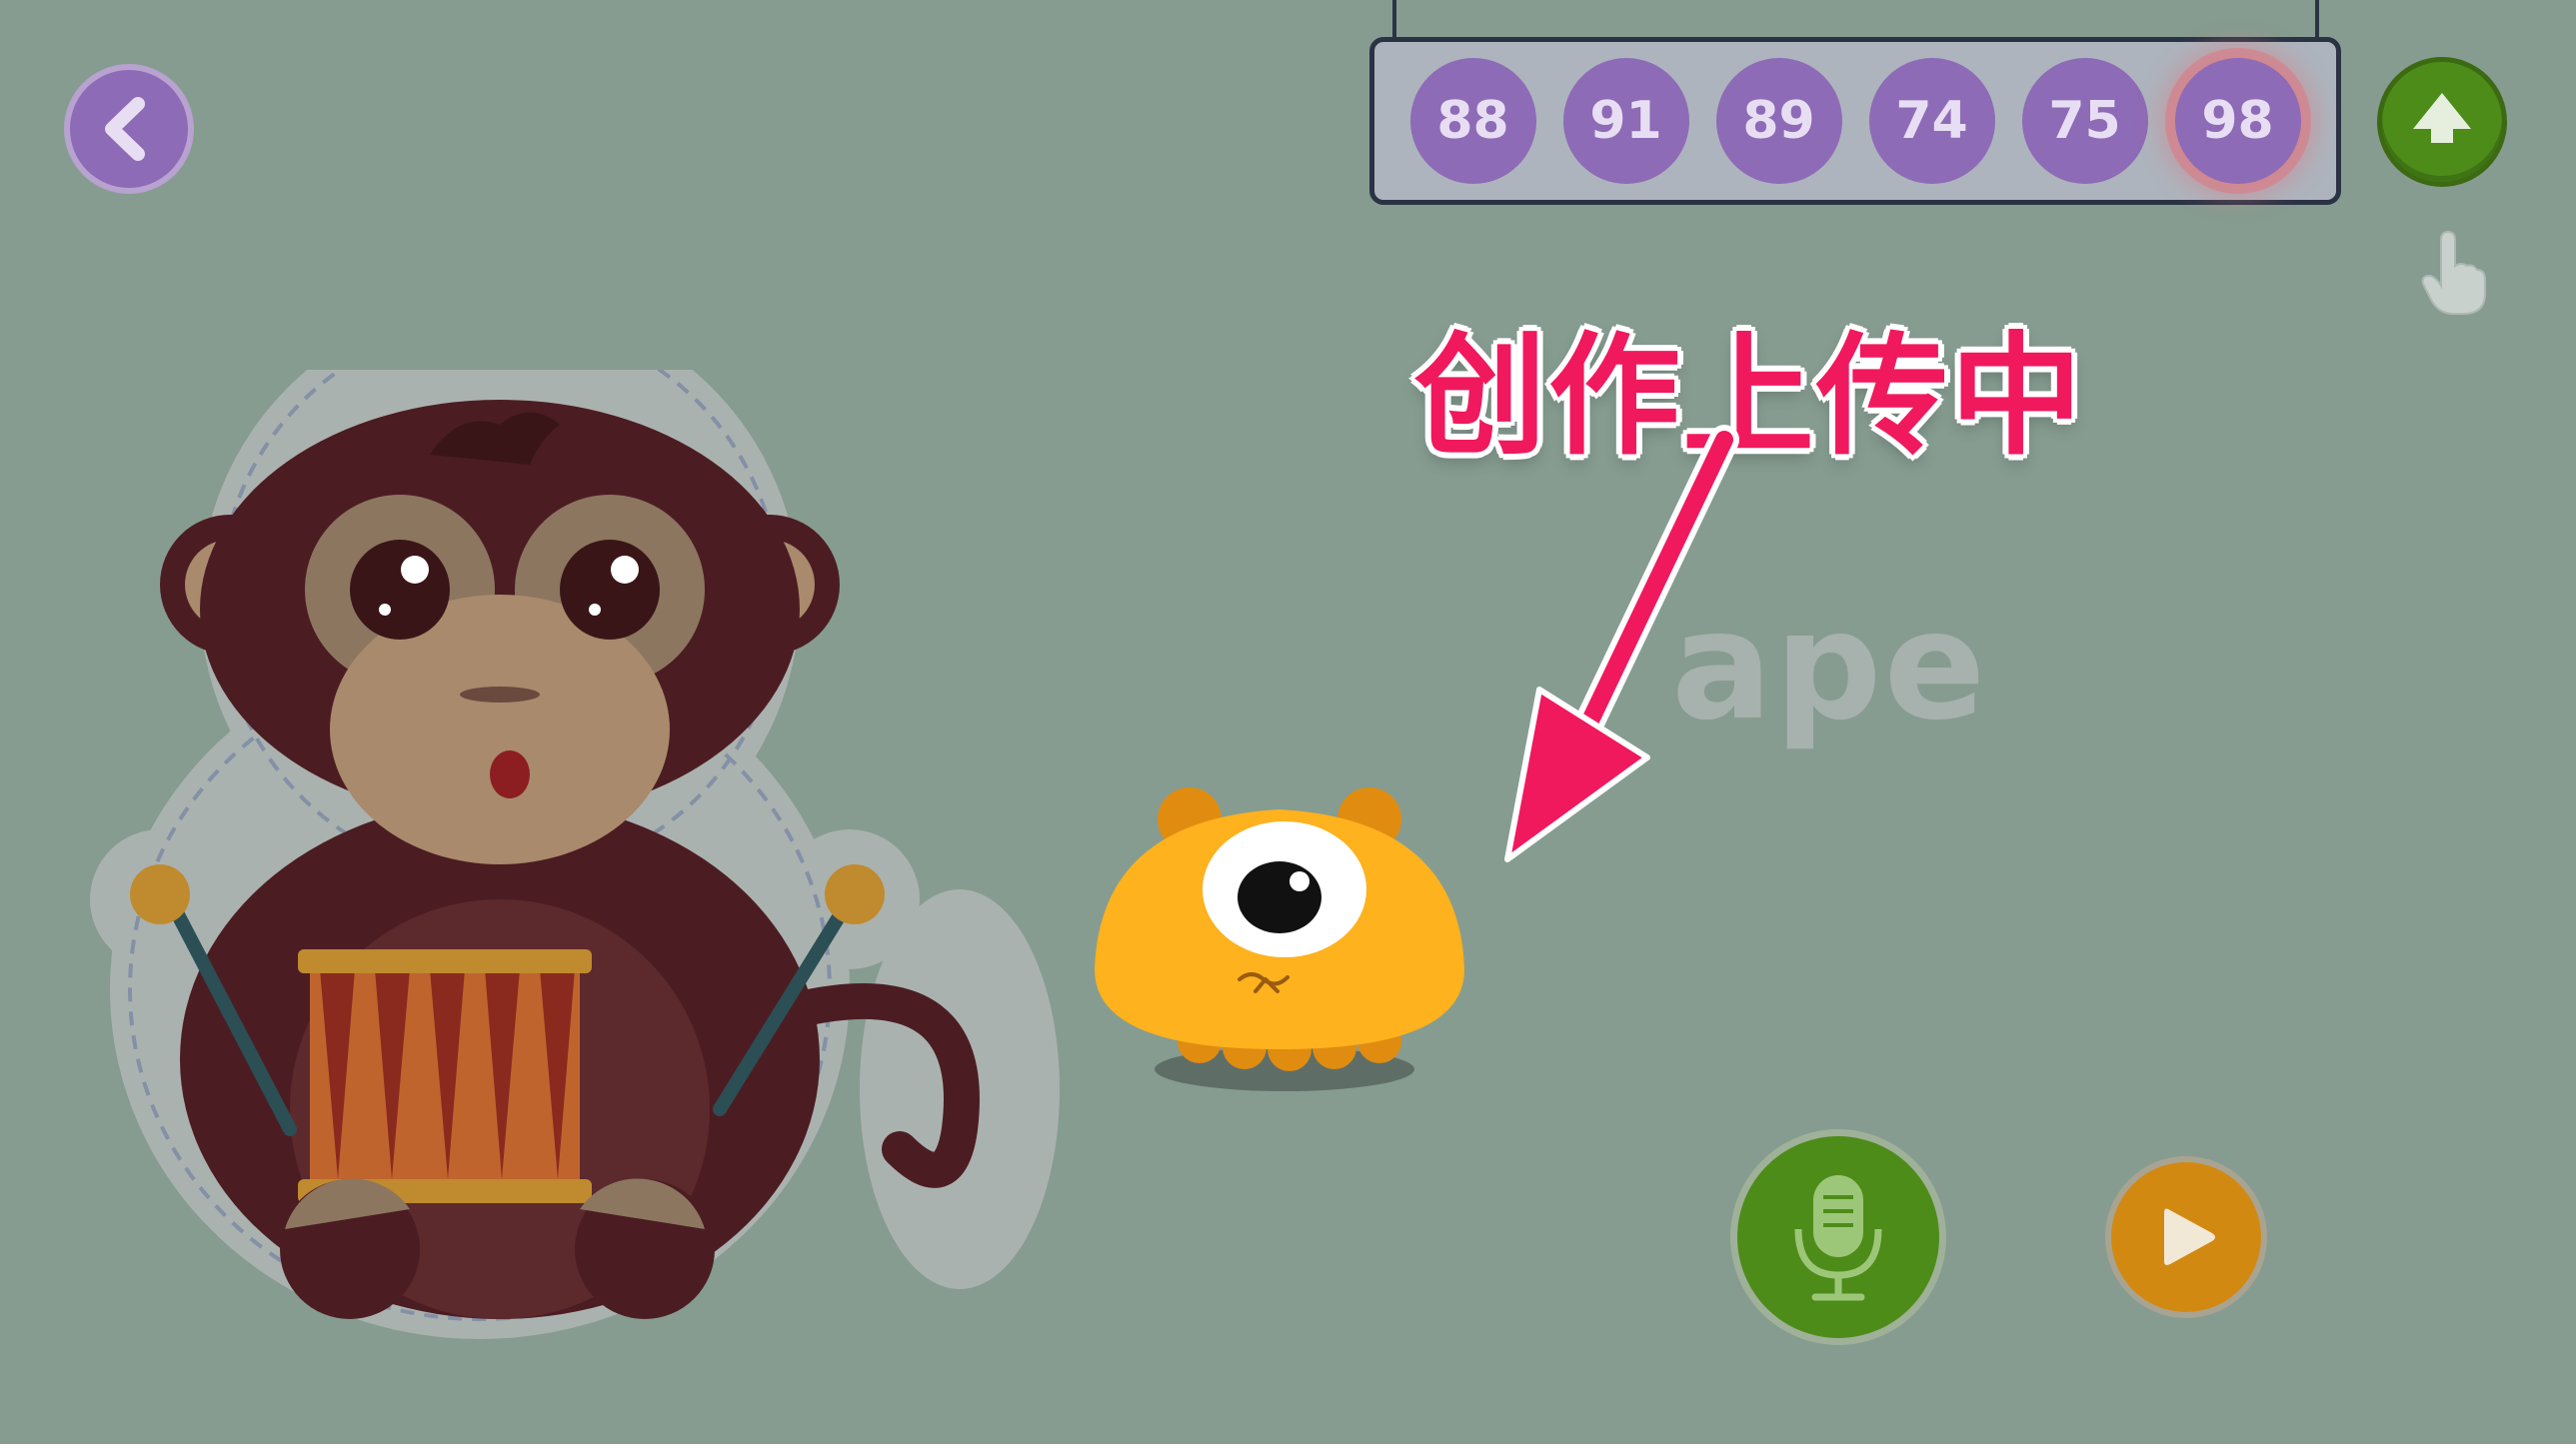 This screenshot has height=1448, width=2576. What do you see at coordinates (2317, 20) in the screenshot?
I see `panel-rope-right` at bounding box center [2317, 20].